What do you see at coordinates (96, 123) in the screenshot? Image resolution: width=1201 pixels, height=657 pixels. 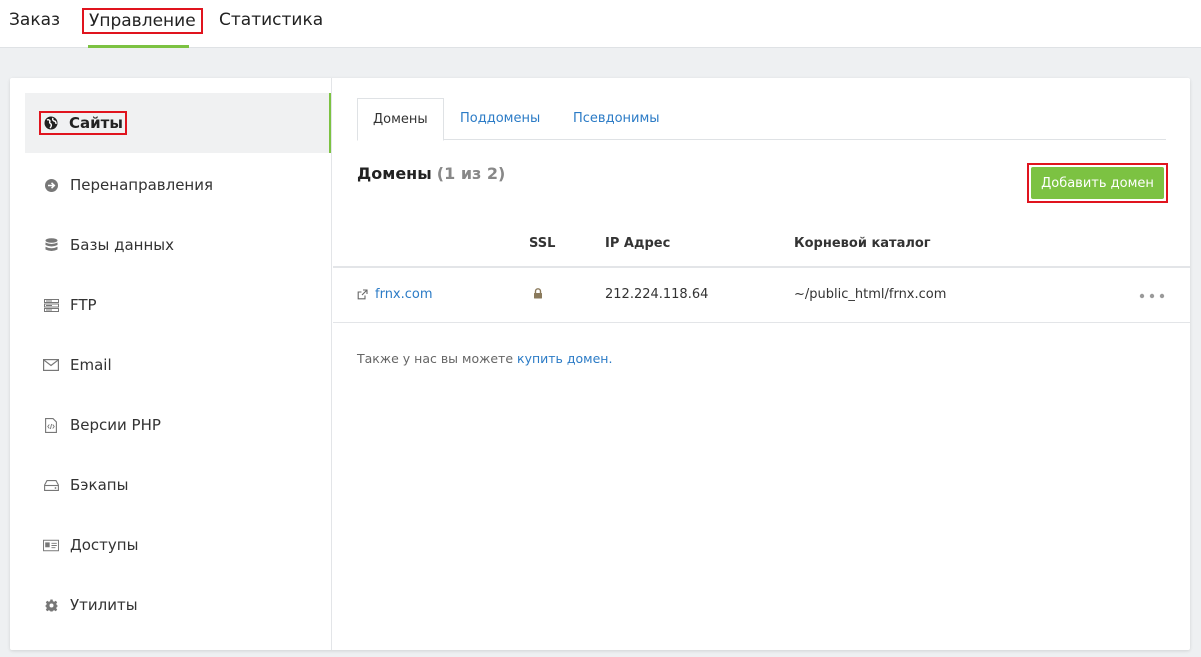 I see `sidebar-item-label: Сайты` at bounding box center [96, 123].